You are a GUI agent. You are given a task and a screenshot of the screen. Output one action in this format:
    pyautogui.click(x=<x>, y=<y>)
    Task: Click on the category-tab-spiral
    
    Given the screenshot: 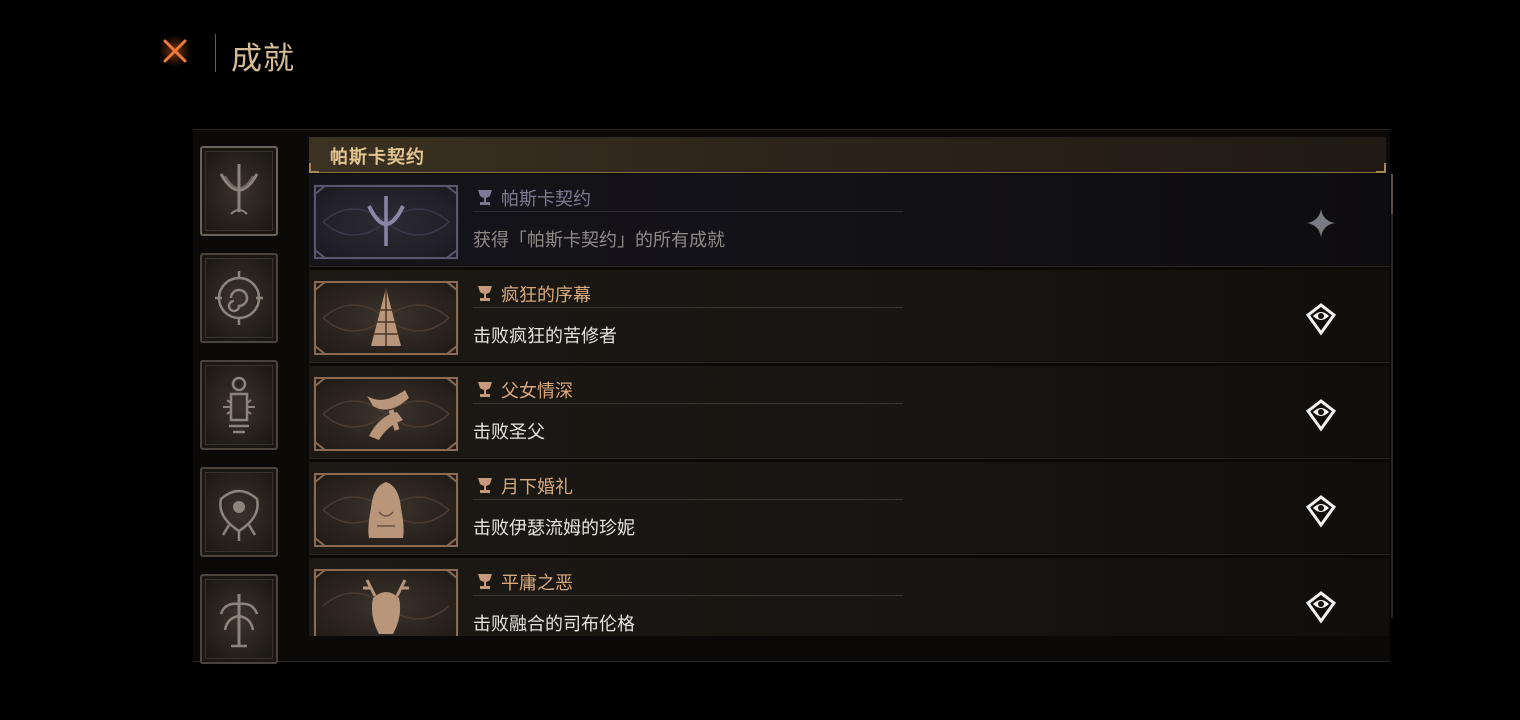 What is the action you would take?
    pyautogui.click(x=239, y=298)
    